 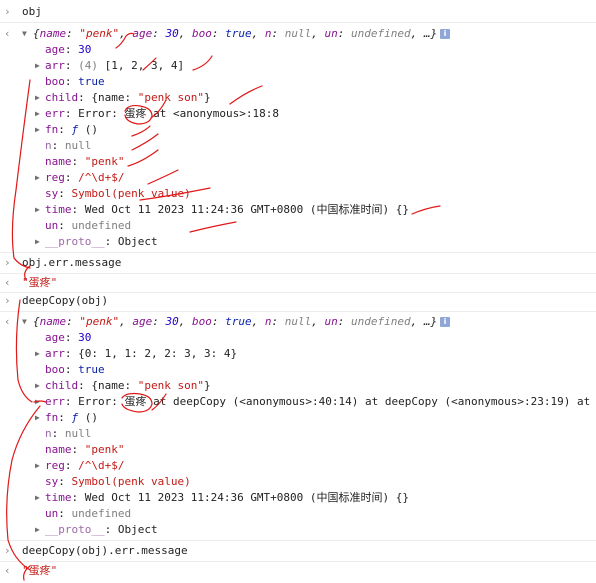 What do you see at coordinates (137, 529) in the screenshot?
I see `property-value: Object` at bounding box center [137, 529].